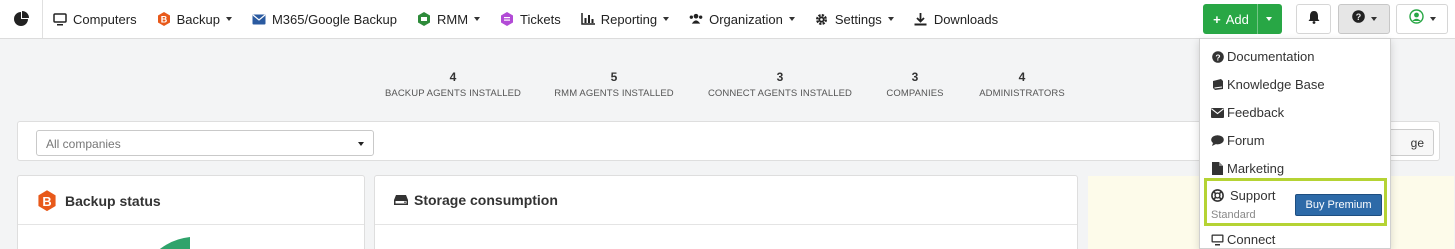 The height and width of the screenshot is (249, 1455). What do you see at coordinates (966, 19) in the screenshot?
I see `nav-downloads-label: Downloads` at bounding box center [966, 19].